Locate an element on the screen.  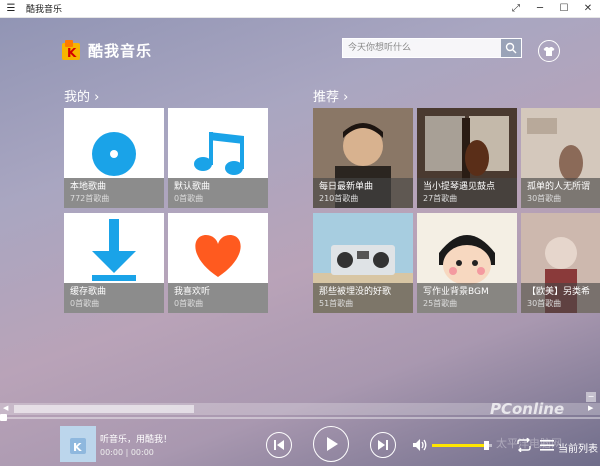
watermark-subtext: 太平洋电脑网 is located at coordinates (529, 443).